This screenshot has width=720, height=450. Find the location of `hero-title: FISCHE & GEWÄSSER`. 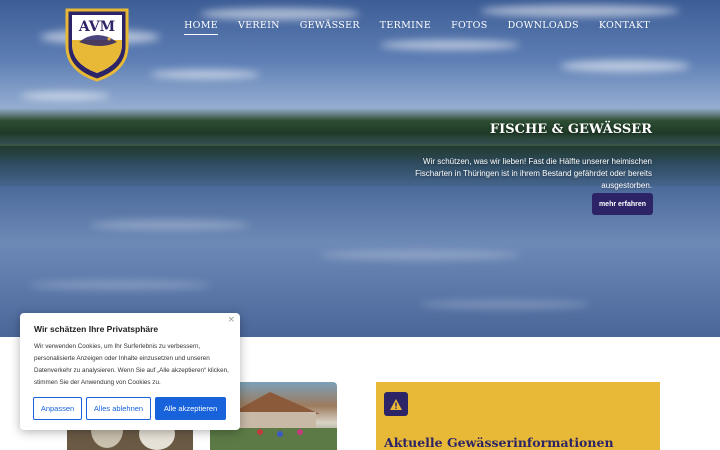

hero-title: FISCHE & GEWÄSSER is located at coordinates (570, 129).